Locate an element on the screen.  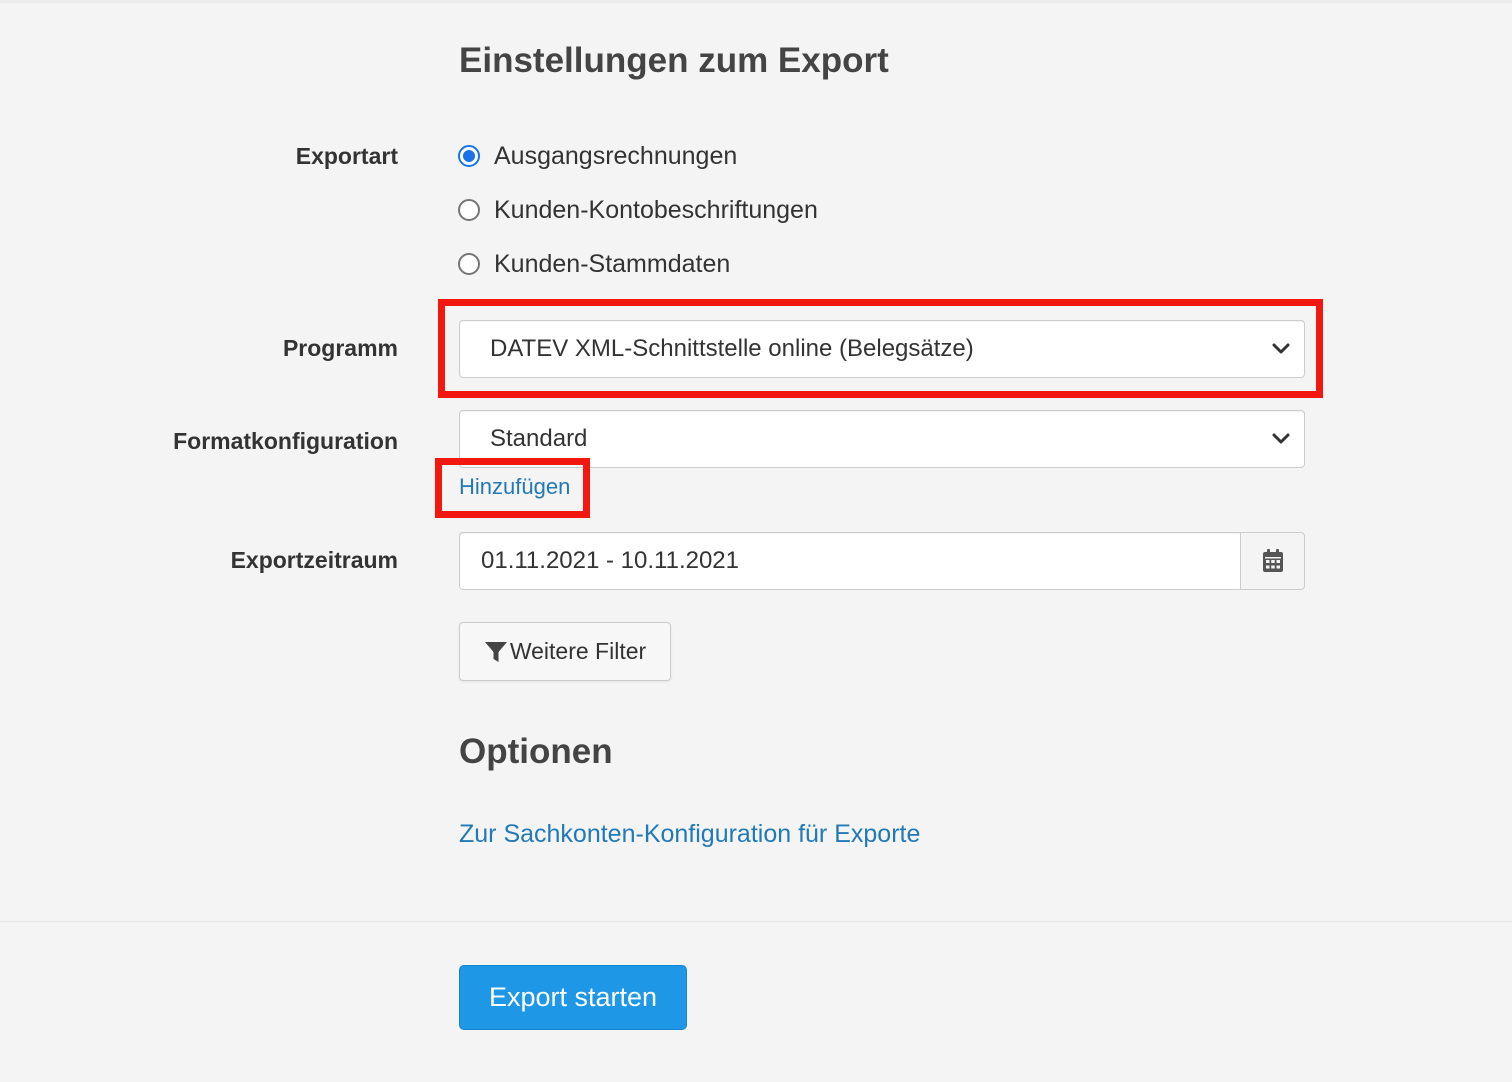
export-type-label: Exportart is located at coordinates (346, 156).